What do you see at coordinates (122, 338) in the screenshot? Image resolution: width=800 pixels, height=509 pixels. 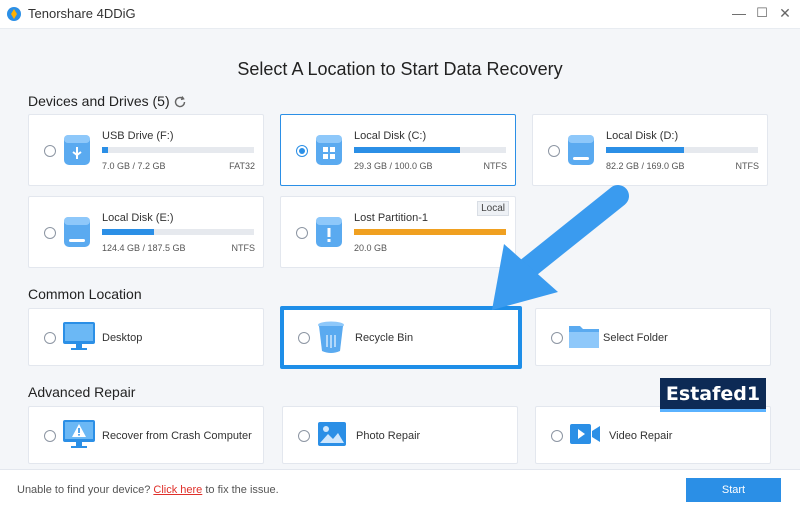 I see `location-label: Desktop` at bounding box center [122, 338].